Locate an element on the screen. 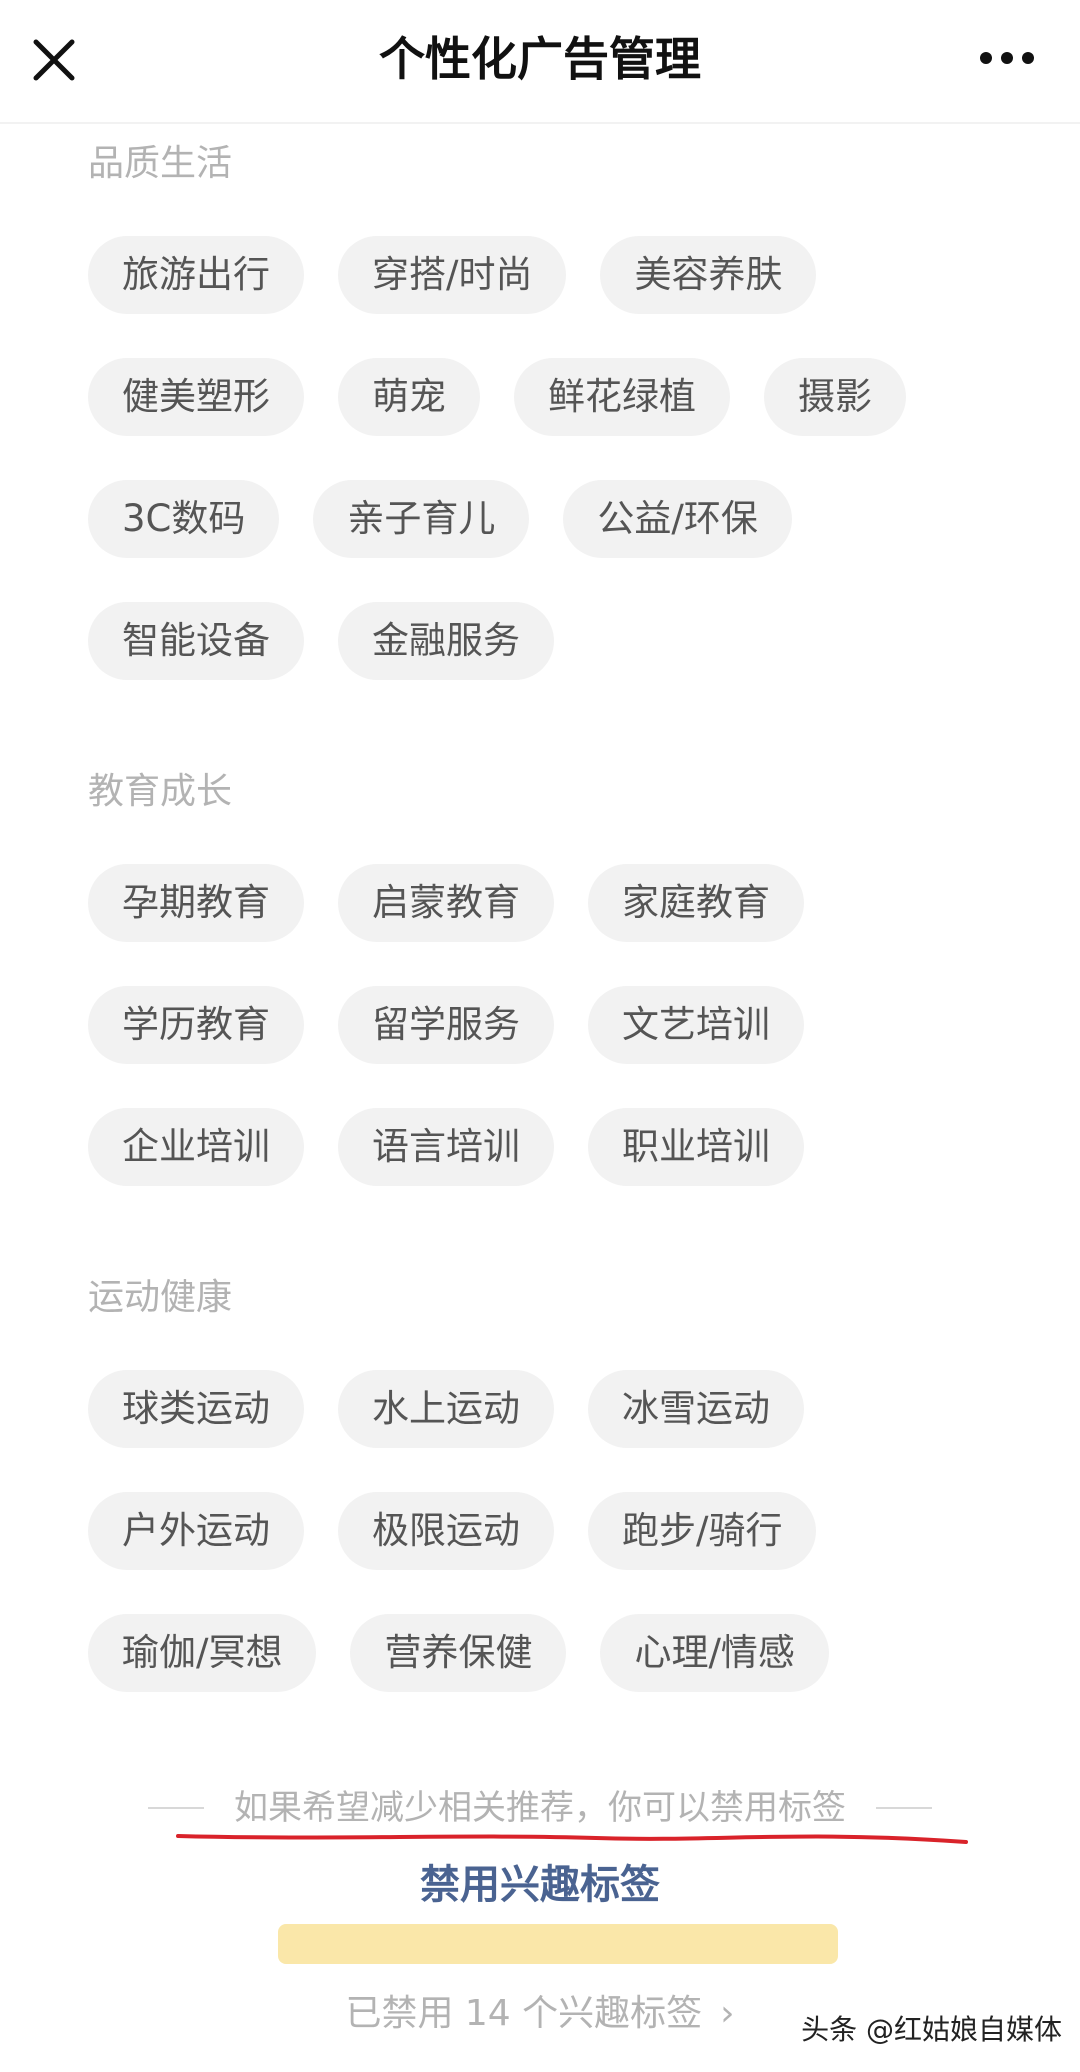 The width and height of the screenshot is (1080, 2072). interest-tag: 冰雪运动 is located at coordinates (696, 1409).